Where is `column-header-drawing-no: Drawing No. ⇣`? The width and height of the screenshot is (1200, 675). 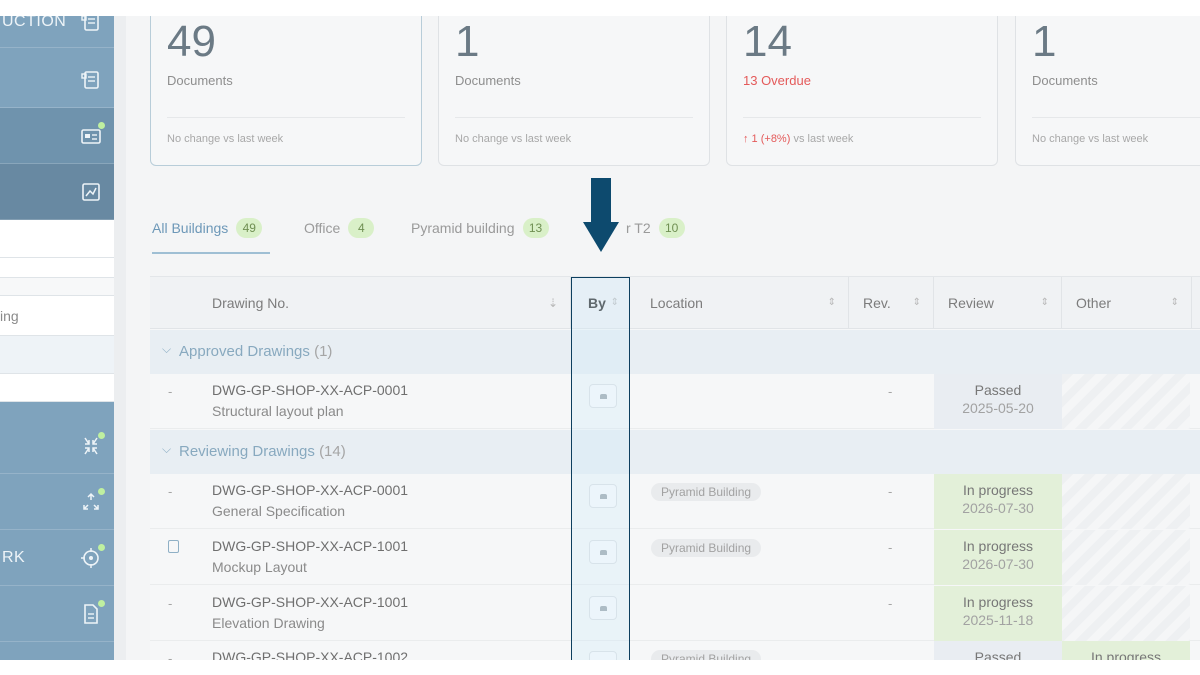 column-header-drawing-no: Drawing No. ⇣ is located at coordinates (360, 303).